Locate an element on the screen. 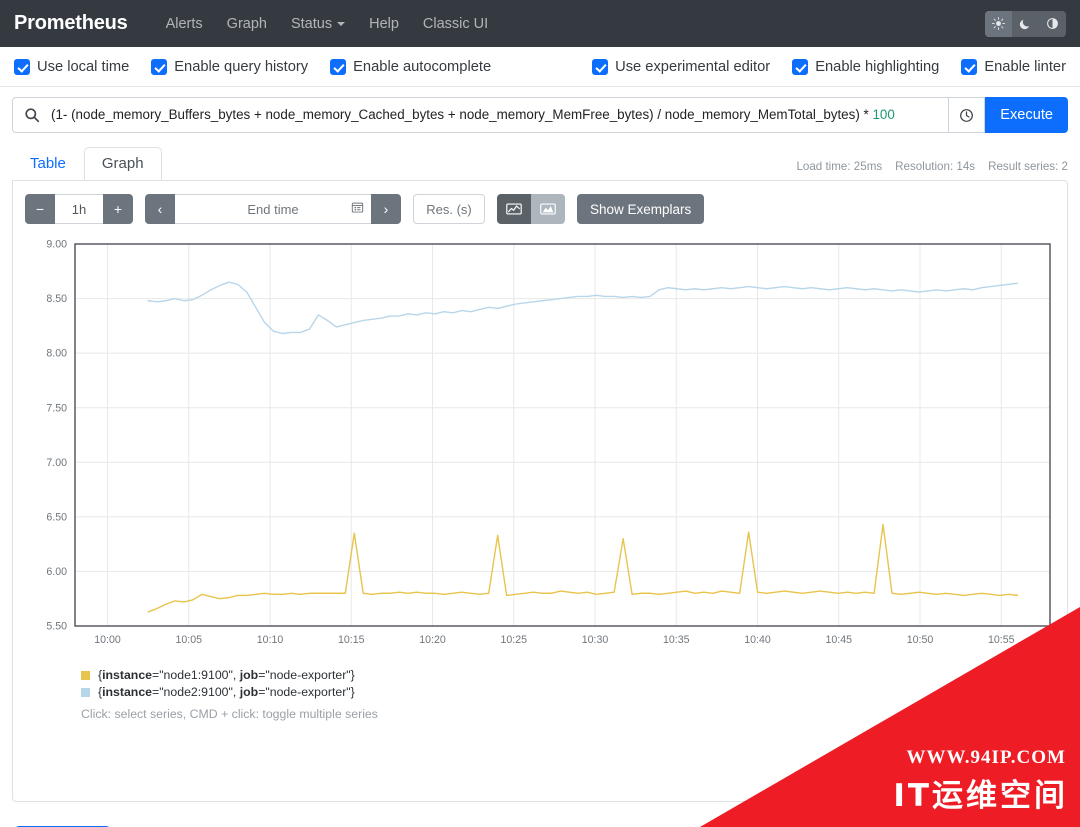 The width and height of the screenshot is (1080, 827). svg-text: 7.50 is located at coordinates (56, 408).